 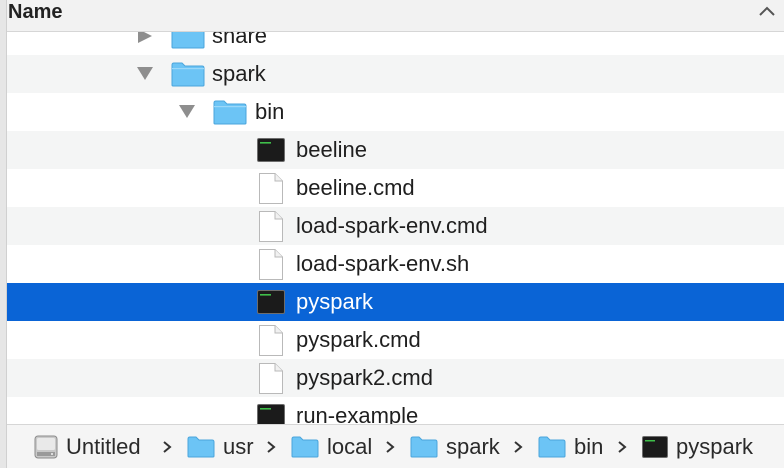 I want to click on breadcrumb-local: local, so click(x=331, y=446).